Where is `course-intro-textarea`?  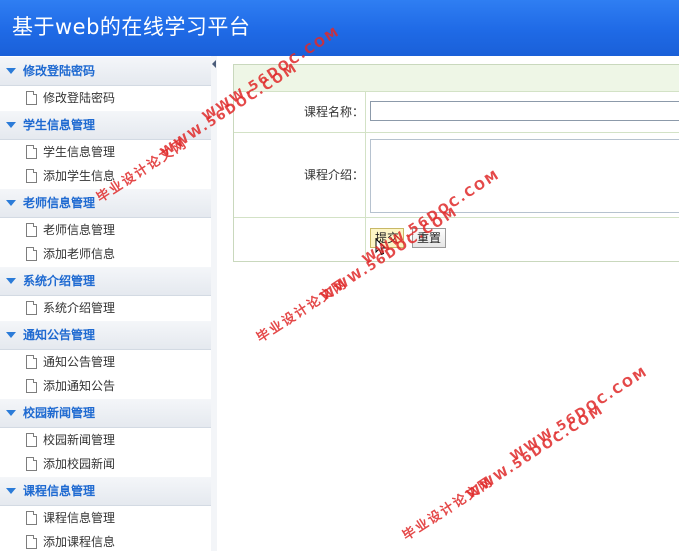
course-intro-textarea is located at coordinates (524, 176).